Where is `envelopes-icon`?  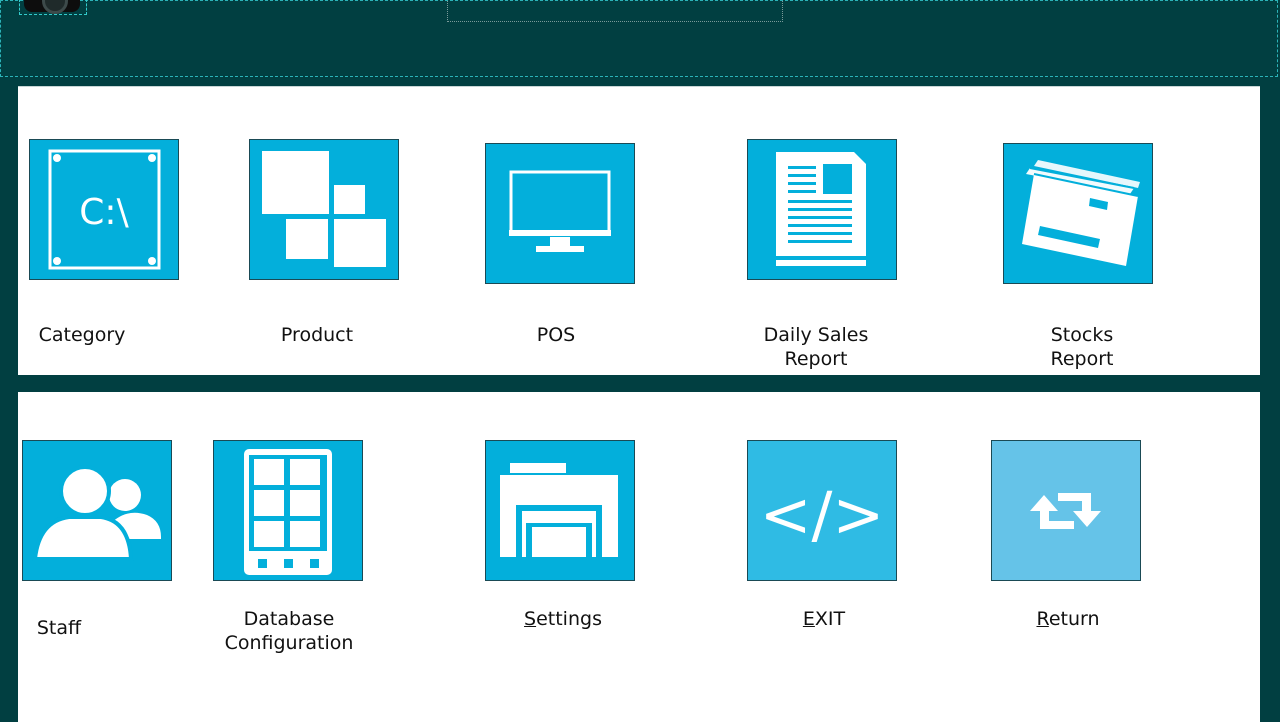 envelopes-icon is located at coordinates (1081, 213).